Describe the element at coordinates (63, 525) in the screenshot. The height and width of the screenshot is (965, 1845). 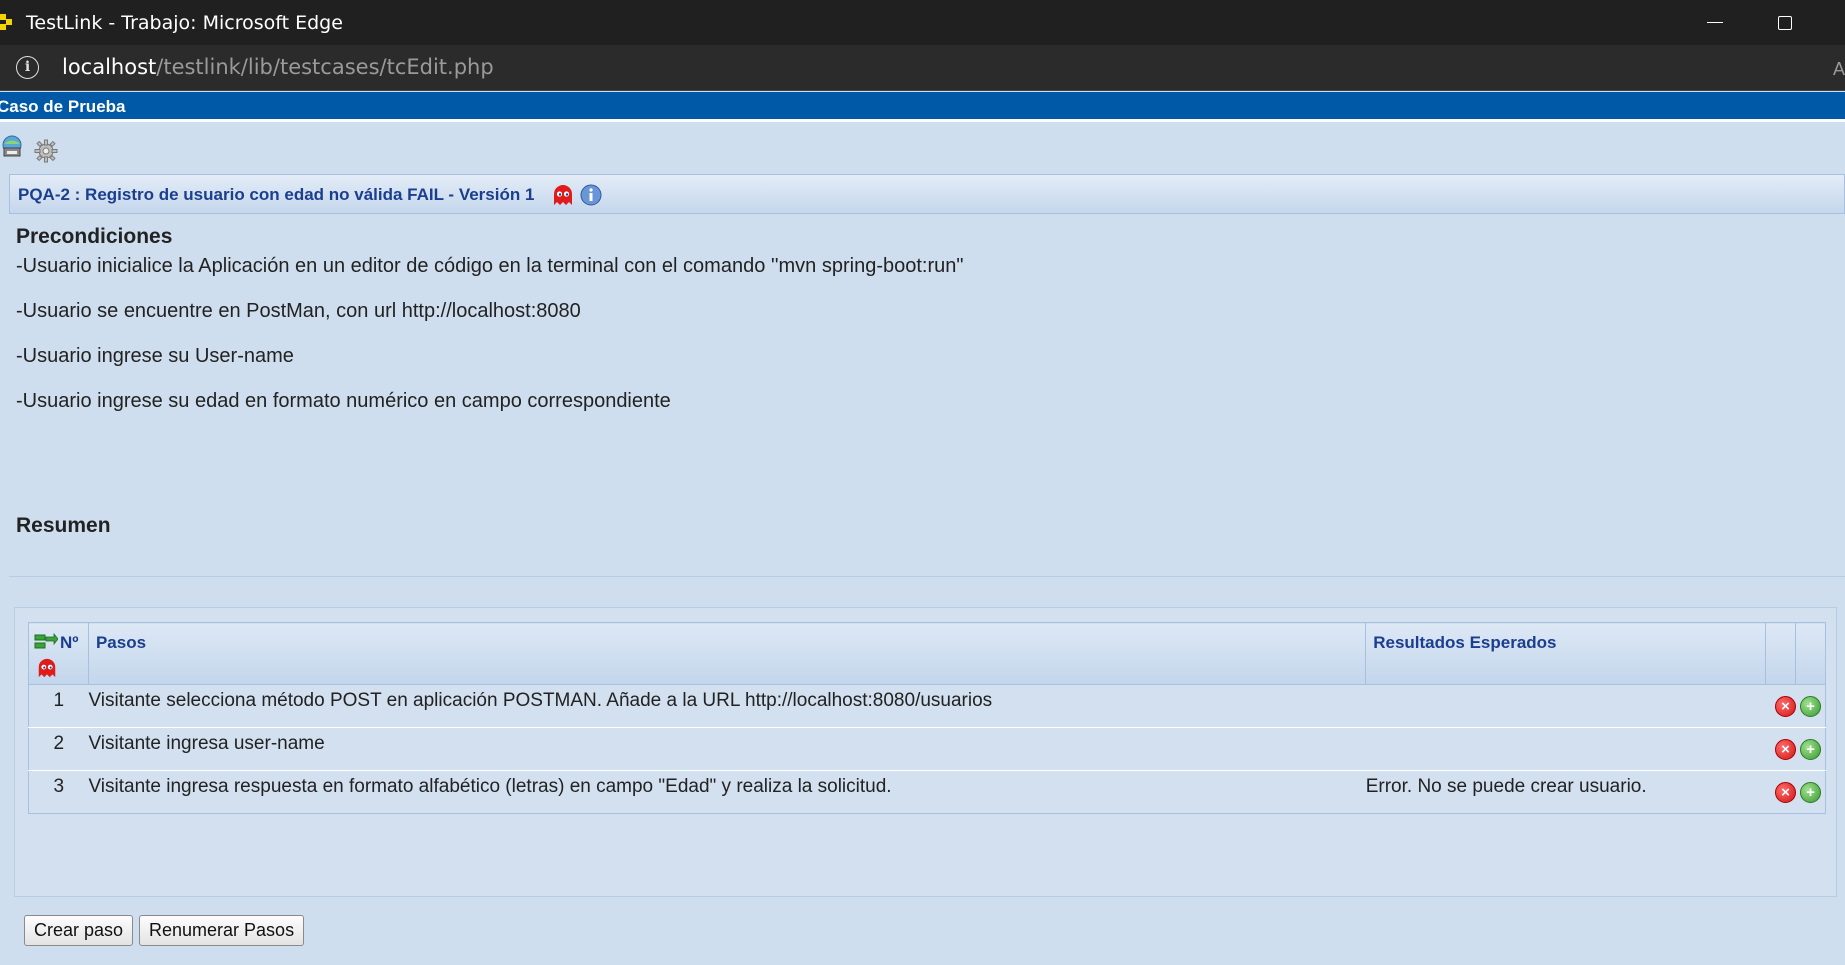
I see `summary-heading: Resumen` at that location.